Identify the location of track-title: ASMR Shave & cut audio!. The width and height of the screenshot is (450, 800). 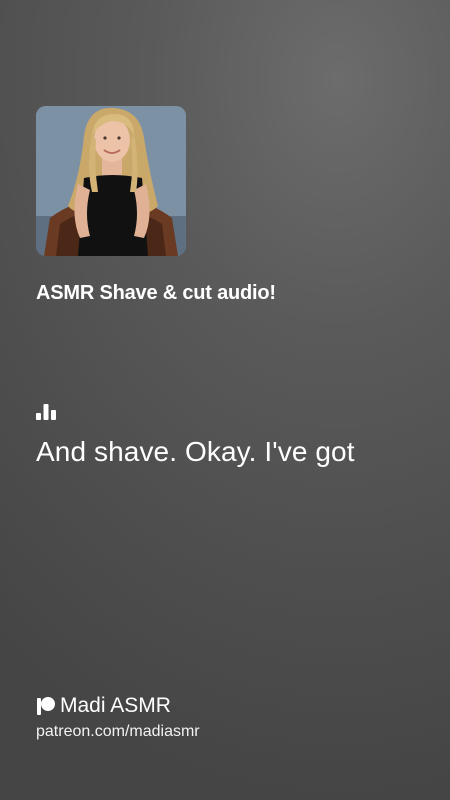
(156, 293).